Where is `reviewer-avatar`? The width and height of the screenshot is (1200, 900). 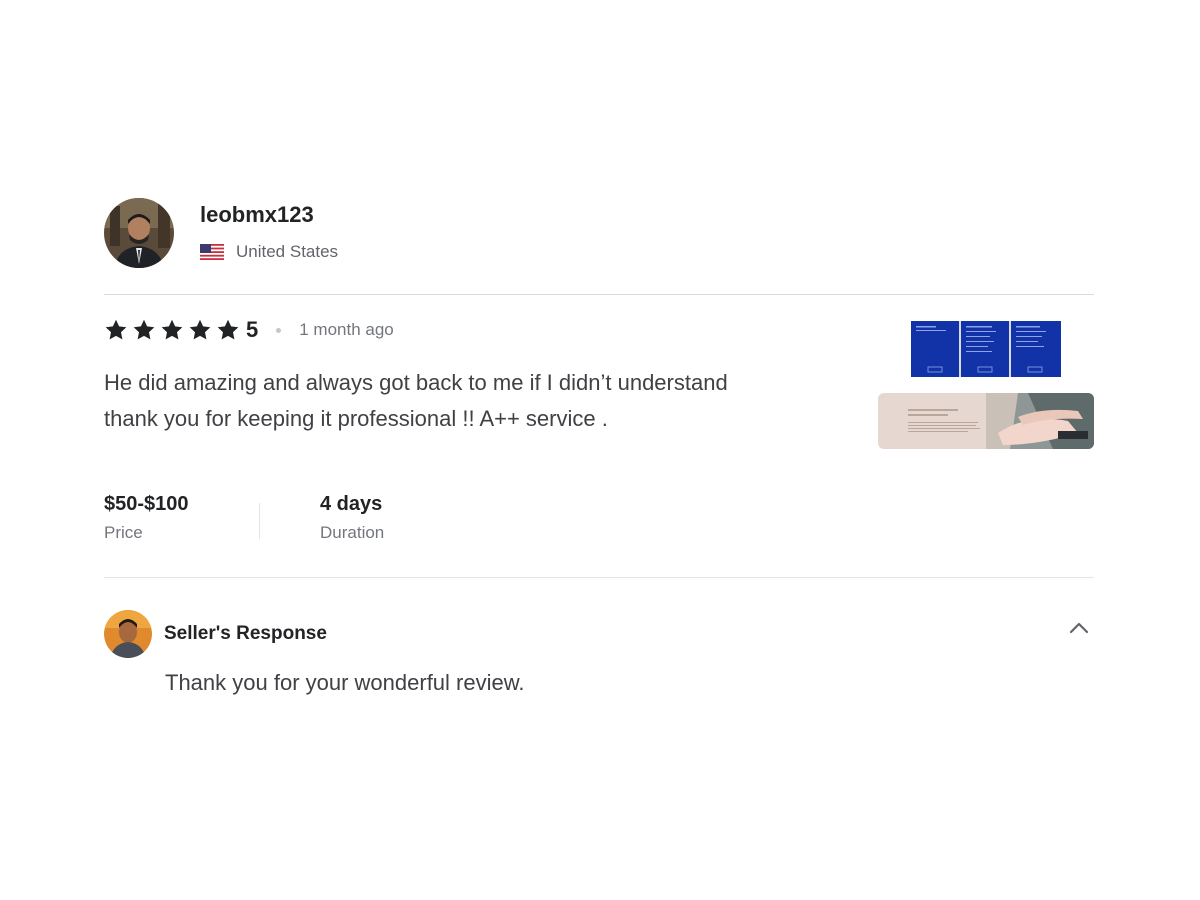
reviewer-avatar is located at coordinates (139, 233).